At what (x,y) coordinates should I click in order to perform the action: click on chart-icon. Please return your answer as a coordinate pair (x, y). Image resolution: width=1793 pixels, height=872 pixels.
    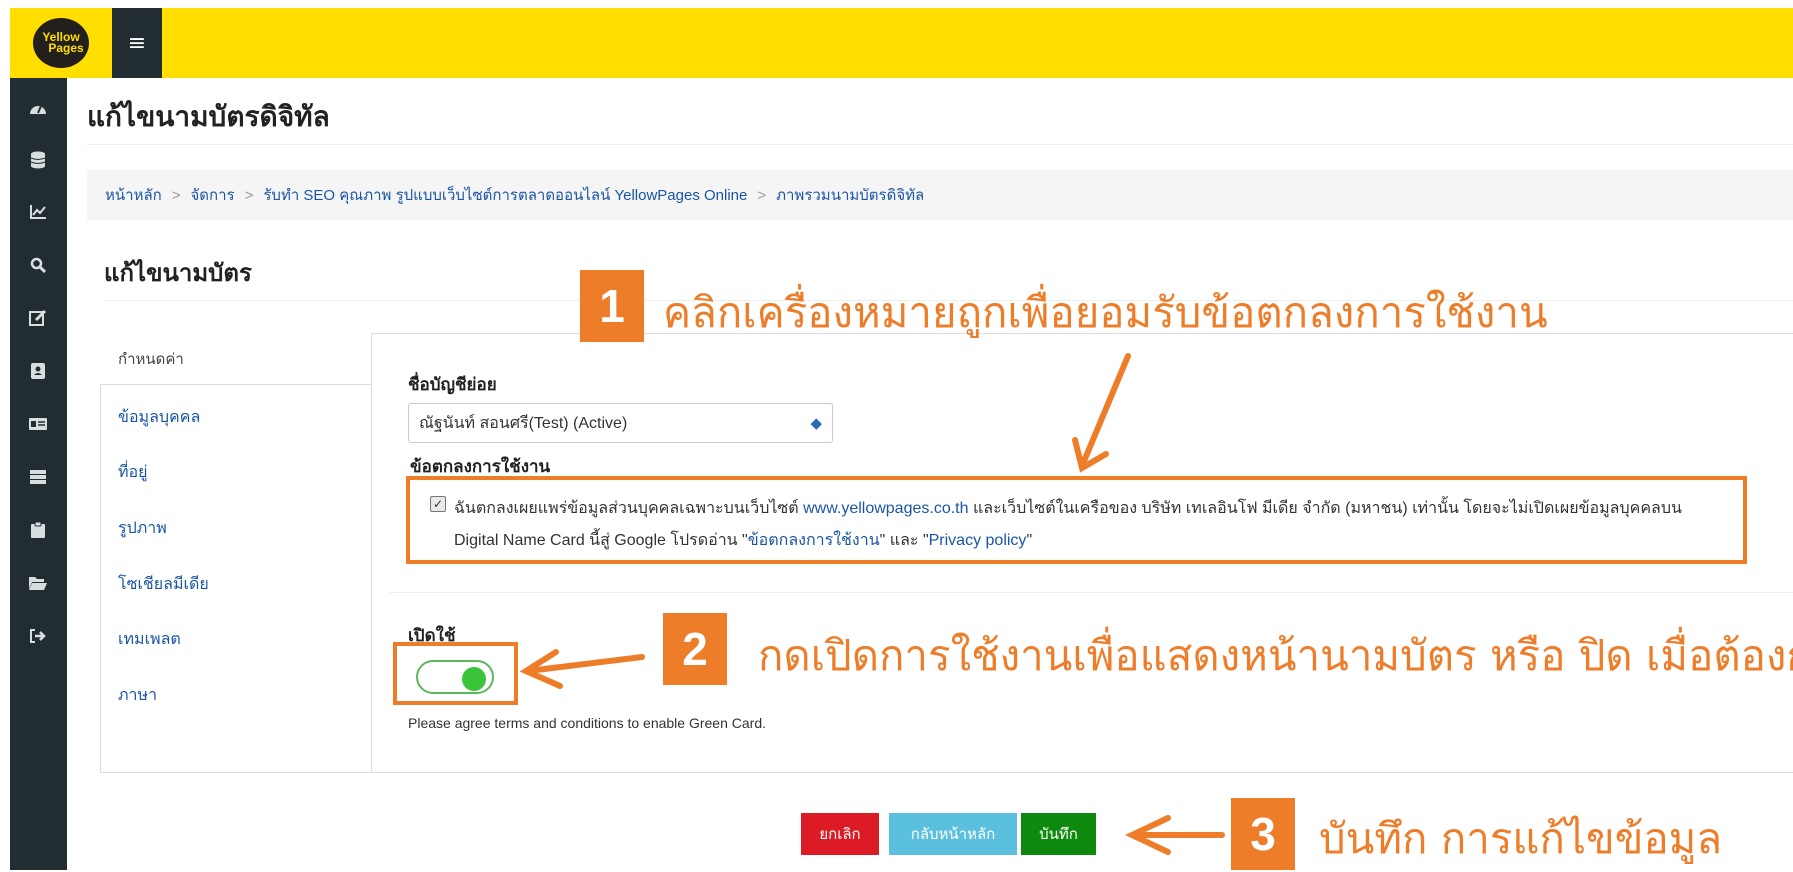
    Looking at the image, I should click on (38, 212).